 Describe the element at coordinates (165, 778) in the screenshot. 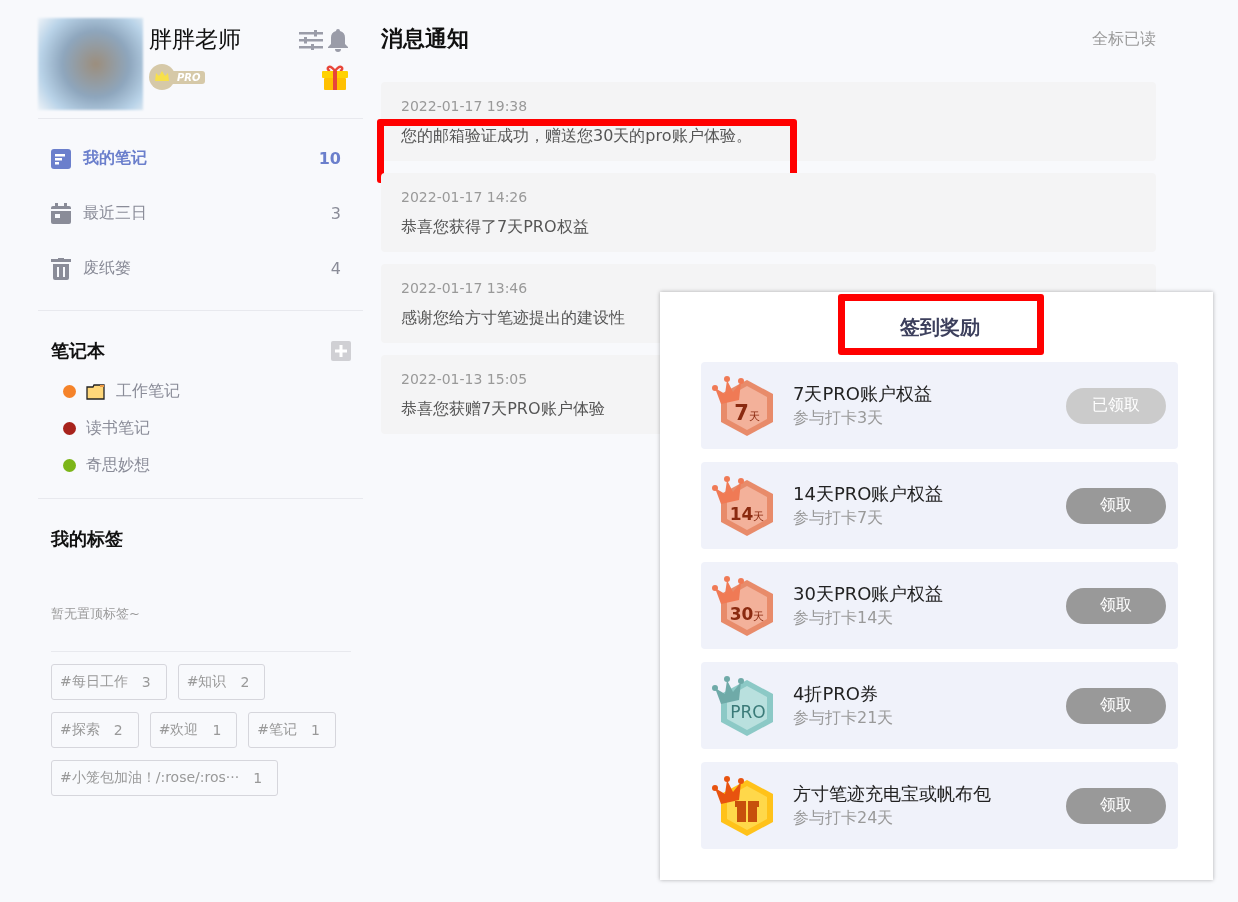

I see `tag-chip: #小笼包加油！/:rose/:ros··· 1` at that location.